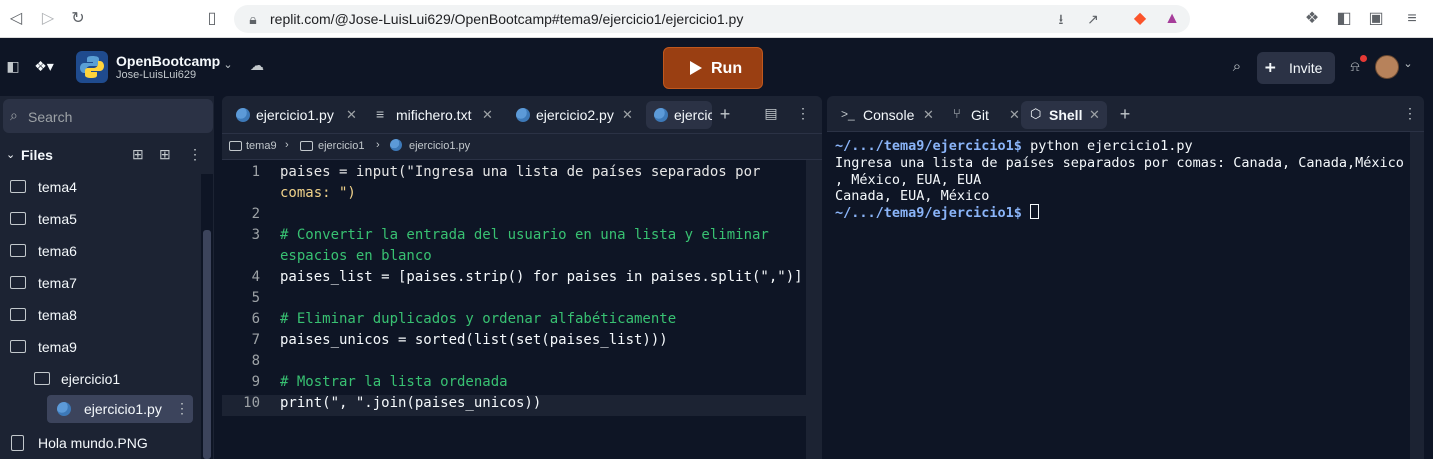 The image size is (1433, 459). Describe the element at coordinates (1296, 68) in the screenshot. I see `invite-button: ➕︎ Invite` at that location.